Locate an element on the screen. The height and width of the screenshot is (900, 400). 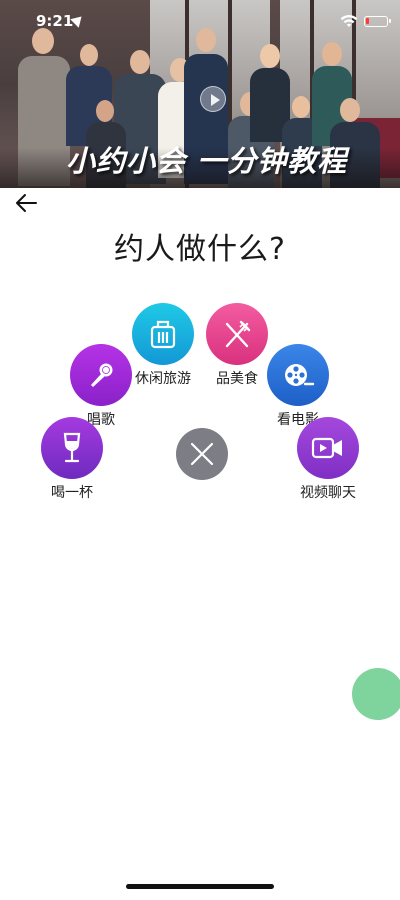
activity-movie-circle is located at coordinates (298, 375).